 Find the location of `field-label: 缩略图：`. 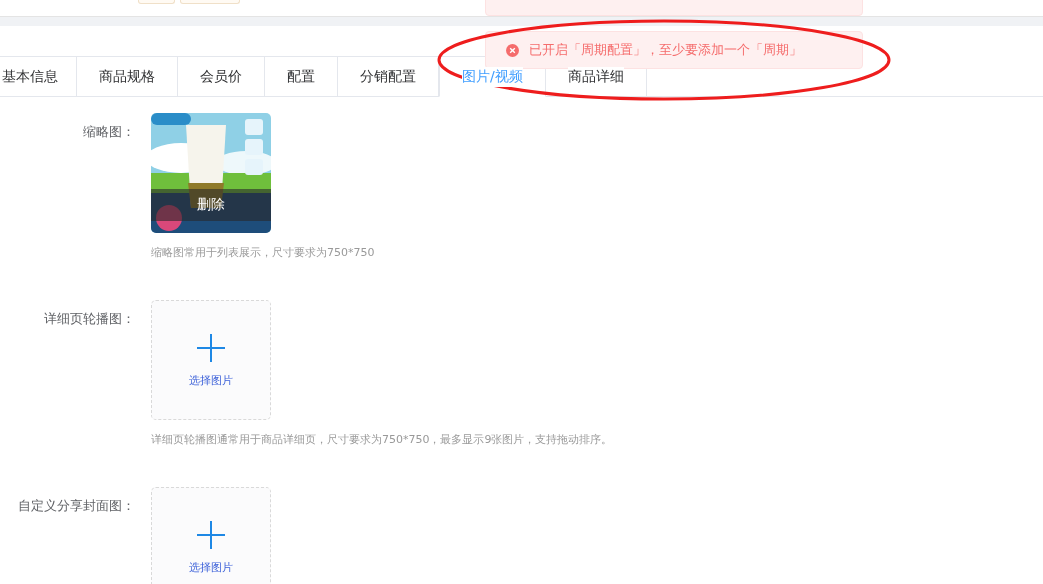

field-label: 缩略图： is located at coordinates (109, 132).